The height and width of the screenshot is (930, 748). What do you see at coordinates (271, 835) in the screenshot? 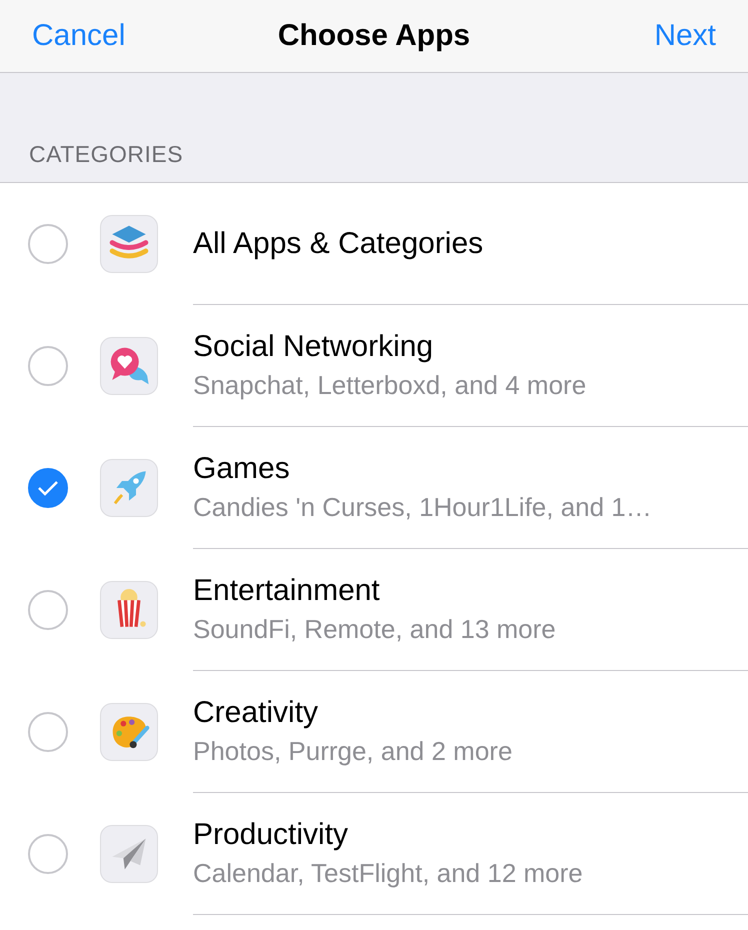
I see `category-title: Productivity` at bounding box center [271, 835].